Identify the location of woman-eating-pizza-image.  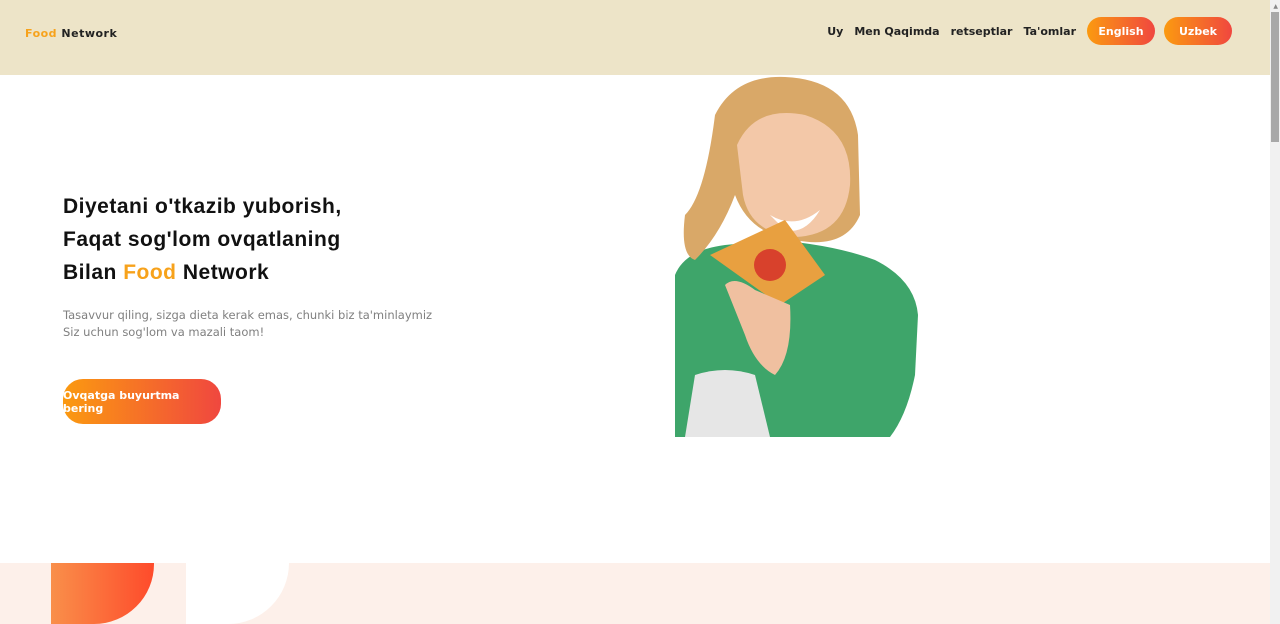
(796, 256).